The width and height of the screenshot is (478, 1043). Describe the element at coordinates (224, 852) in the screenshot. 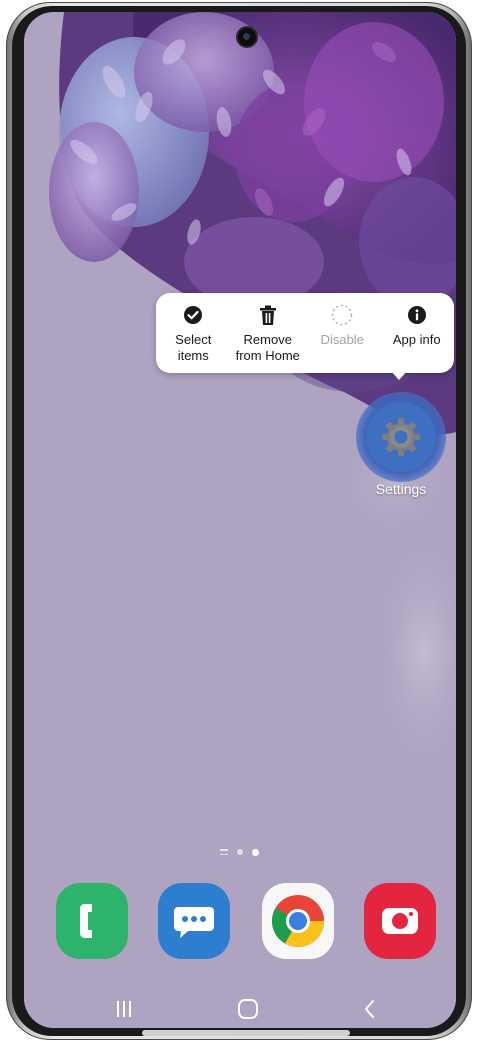

I see `page-indicator-lines` at that location.